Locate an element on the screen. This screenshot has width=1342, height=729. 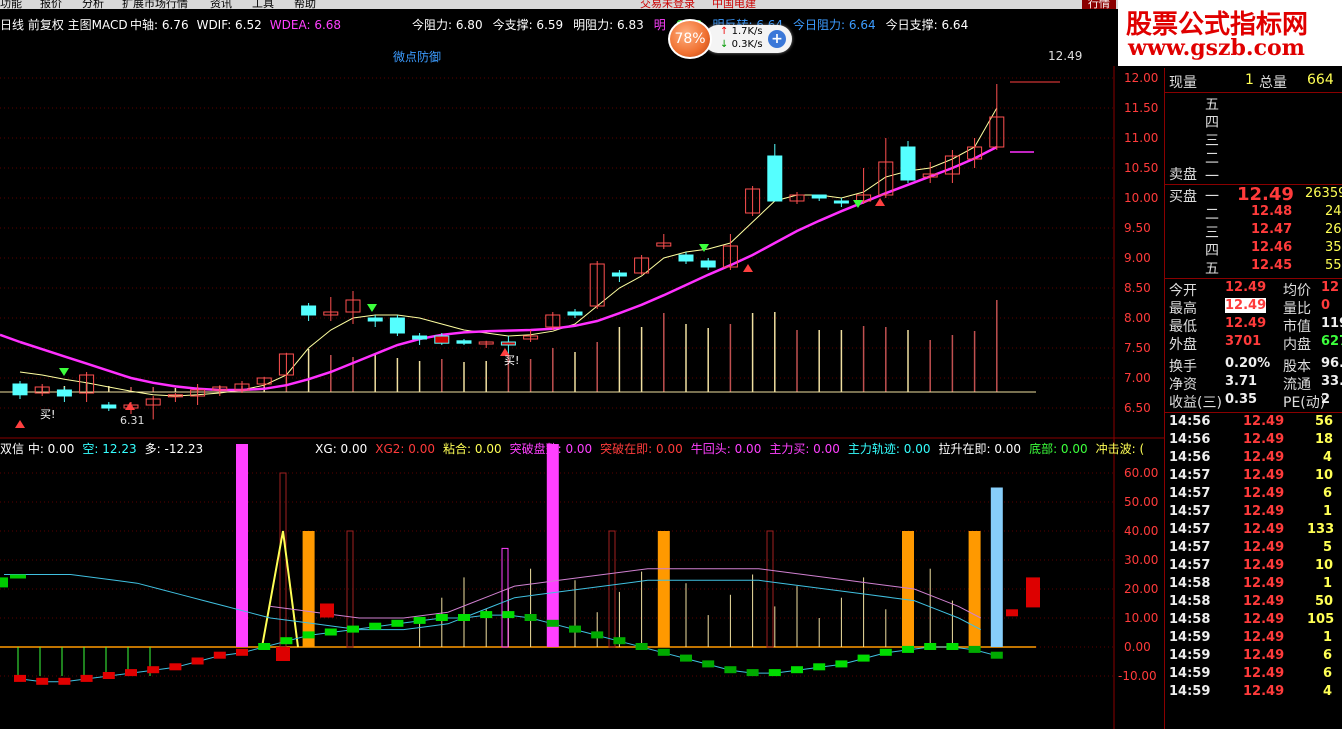
tick-volume: 10 is located at coordinates (1324, 475).